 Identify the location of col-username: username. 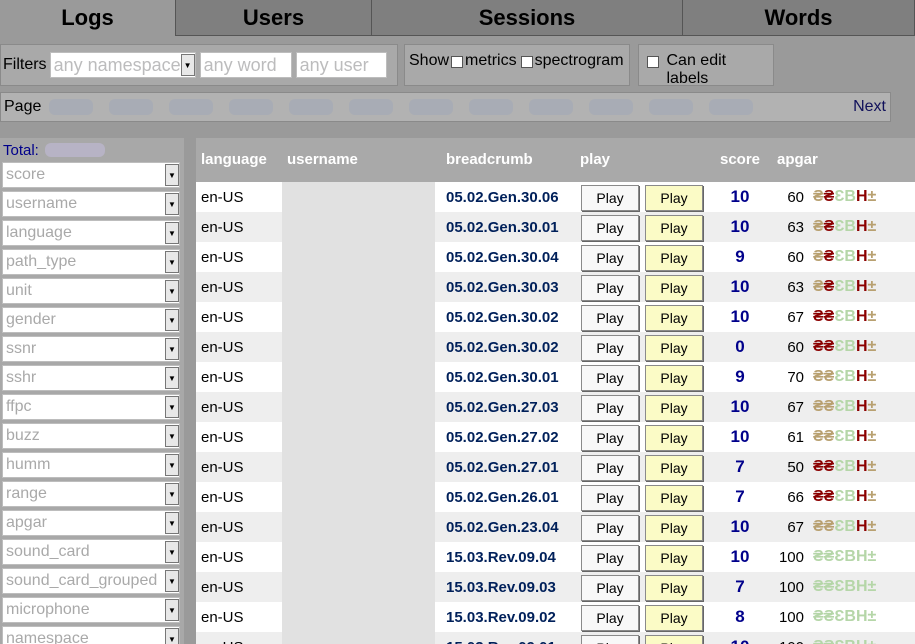
(322, 159).